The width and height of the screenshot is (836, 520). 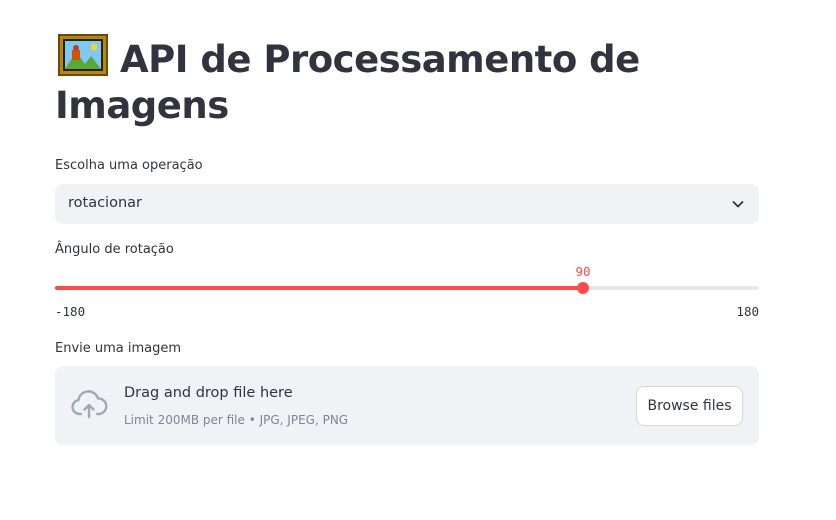 What do you see at coordinates (114, 249) in the screenshot?
I see `rotation-label: Ângulo de rotação` at bounding box center [114, 249].